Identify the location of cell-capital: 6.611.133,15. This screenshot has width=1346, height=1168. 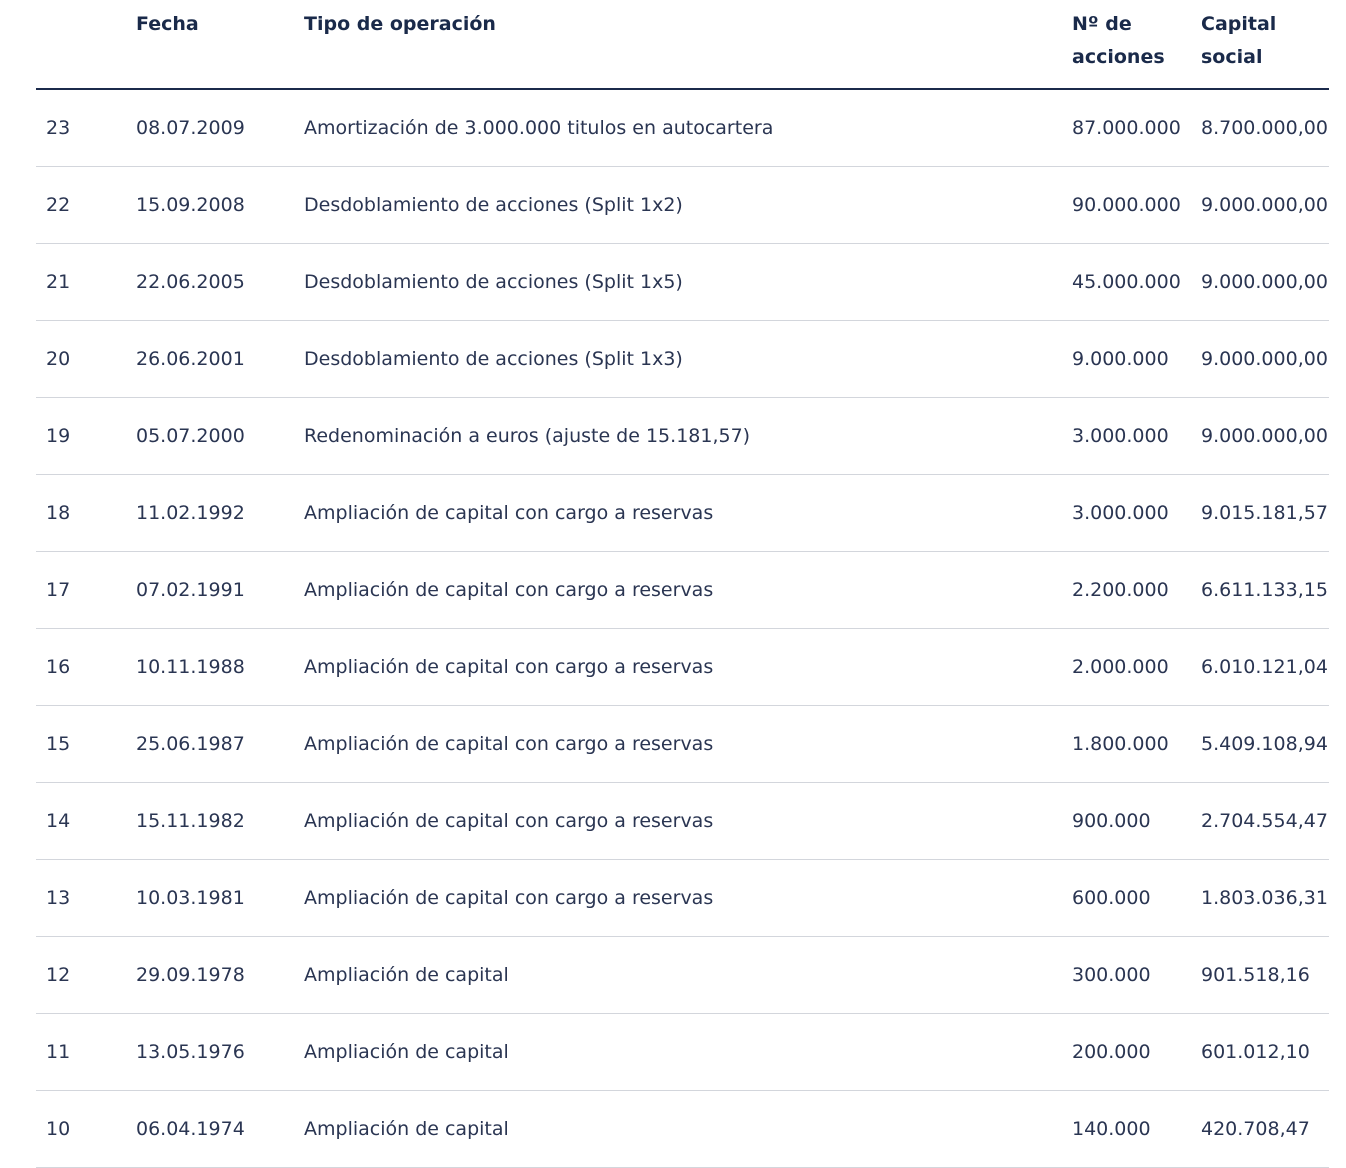
(1265, 590).